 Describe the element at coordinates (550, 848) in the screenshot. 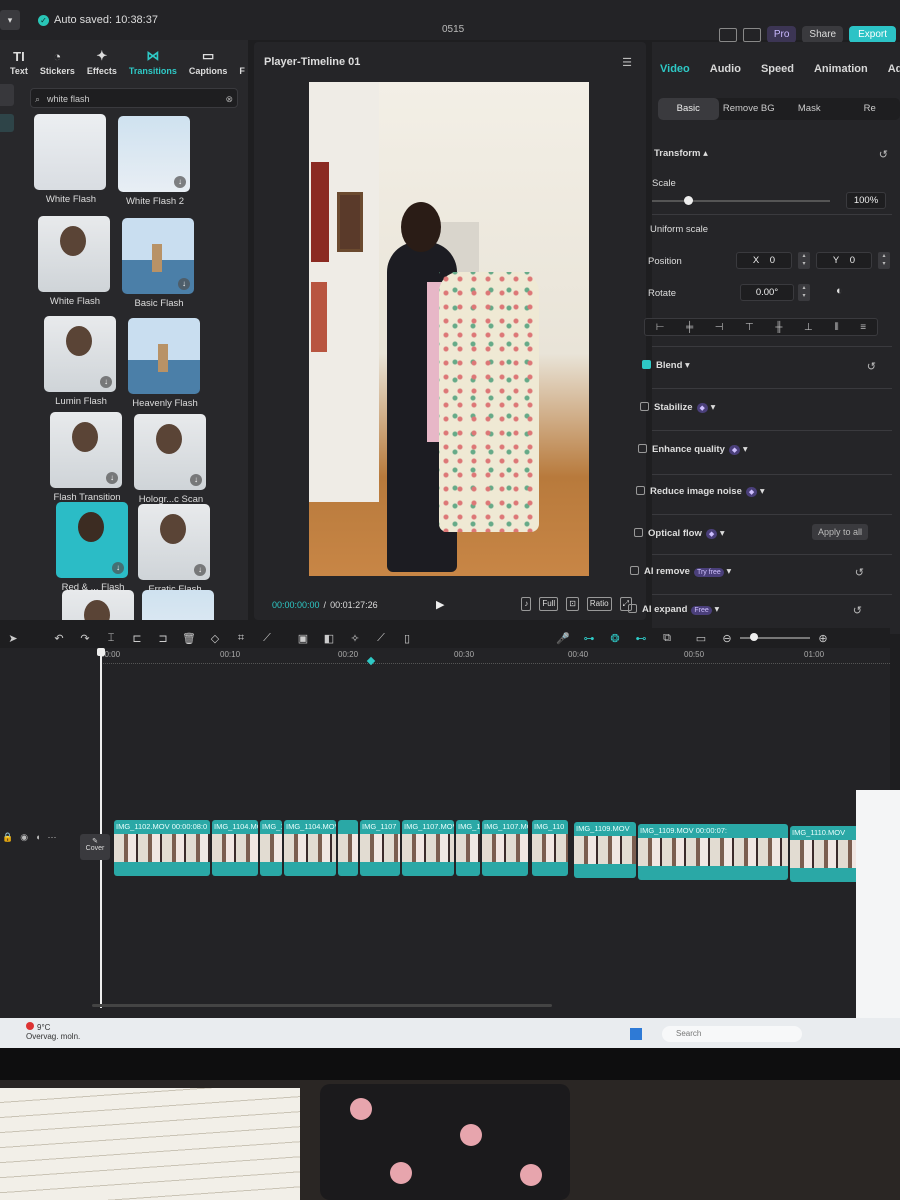

I see `video-clip: IMG_110` at that location.